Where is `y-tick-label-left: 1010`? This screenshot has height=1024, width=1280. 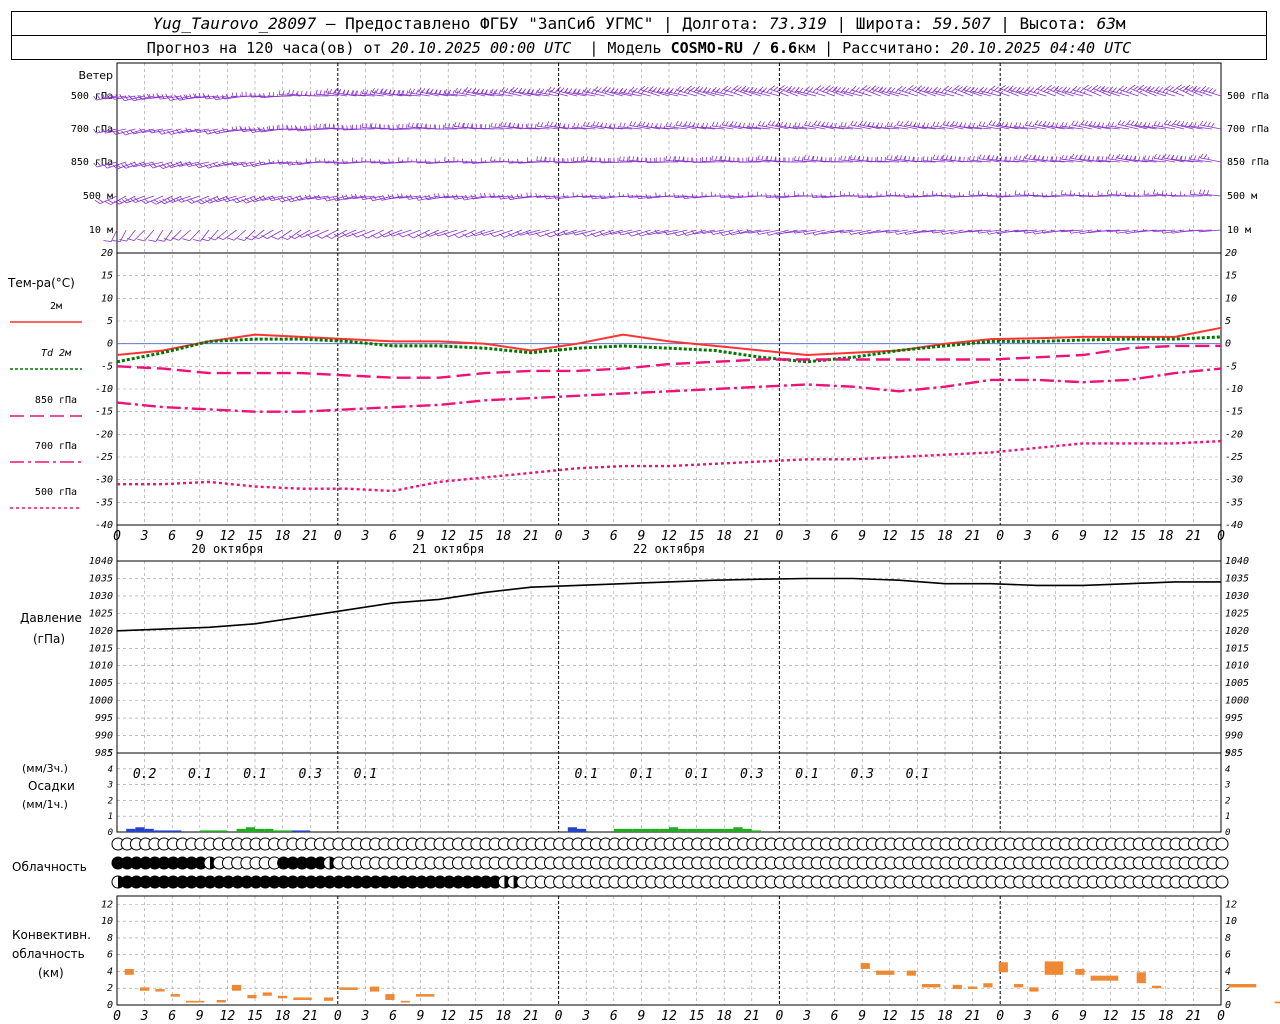
y-tick-label-left: 1010 is located at coordinates (101, 666).